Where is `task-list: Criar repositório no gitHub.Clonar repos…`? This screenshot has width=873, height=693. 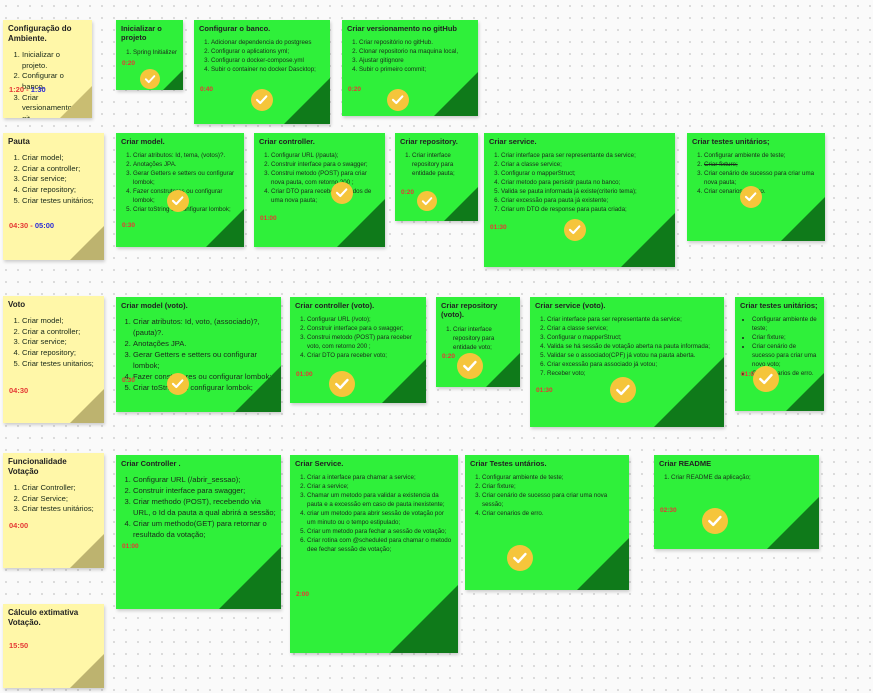
task-list: Criar repositório no gitHub.Clonar repos… is located at coordinates (410, 57).